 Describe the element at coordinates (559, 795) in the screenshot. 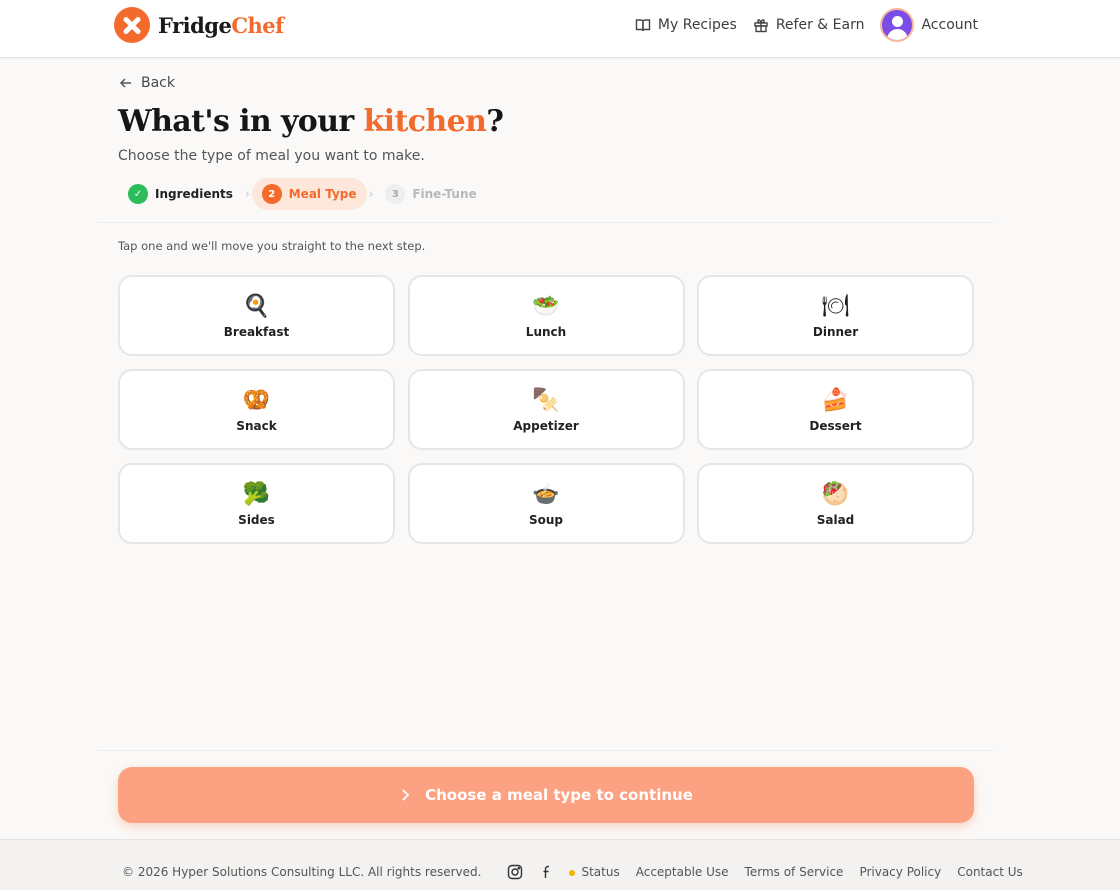

I see `continue-button-label: Choose a meal type to continue` at that location.